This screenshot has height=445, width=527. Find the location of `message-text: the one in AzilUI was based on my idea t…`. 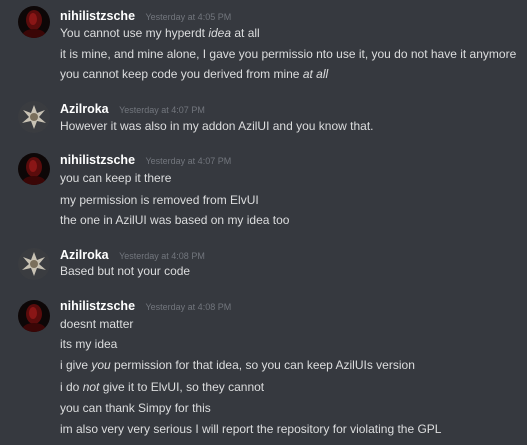

message-text: the one in AzilUI was based on my idea t… is located at coordinates (175, 220).